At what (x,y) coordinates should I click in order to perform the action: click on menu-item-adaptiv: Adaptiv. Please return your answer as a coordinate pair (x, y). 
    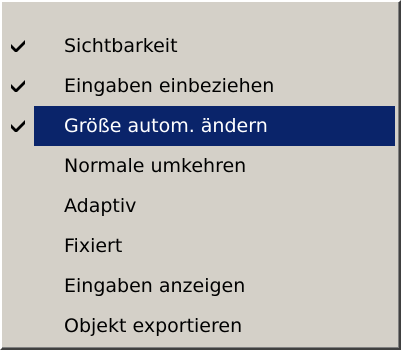
    Looking at the image, I should click on (199, 206).